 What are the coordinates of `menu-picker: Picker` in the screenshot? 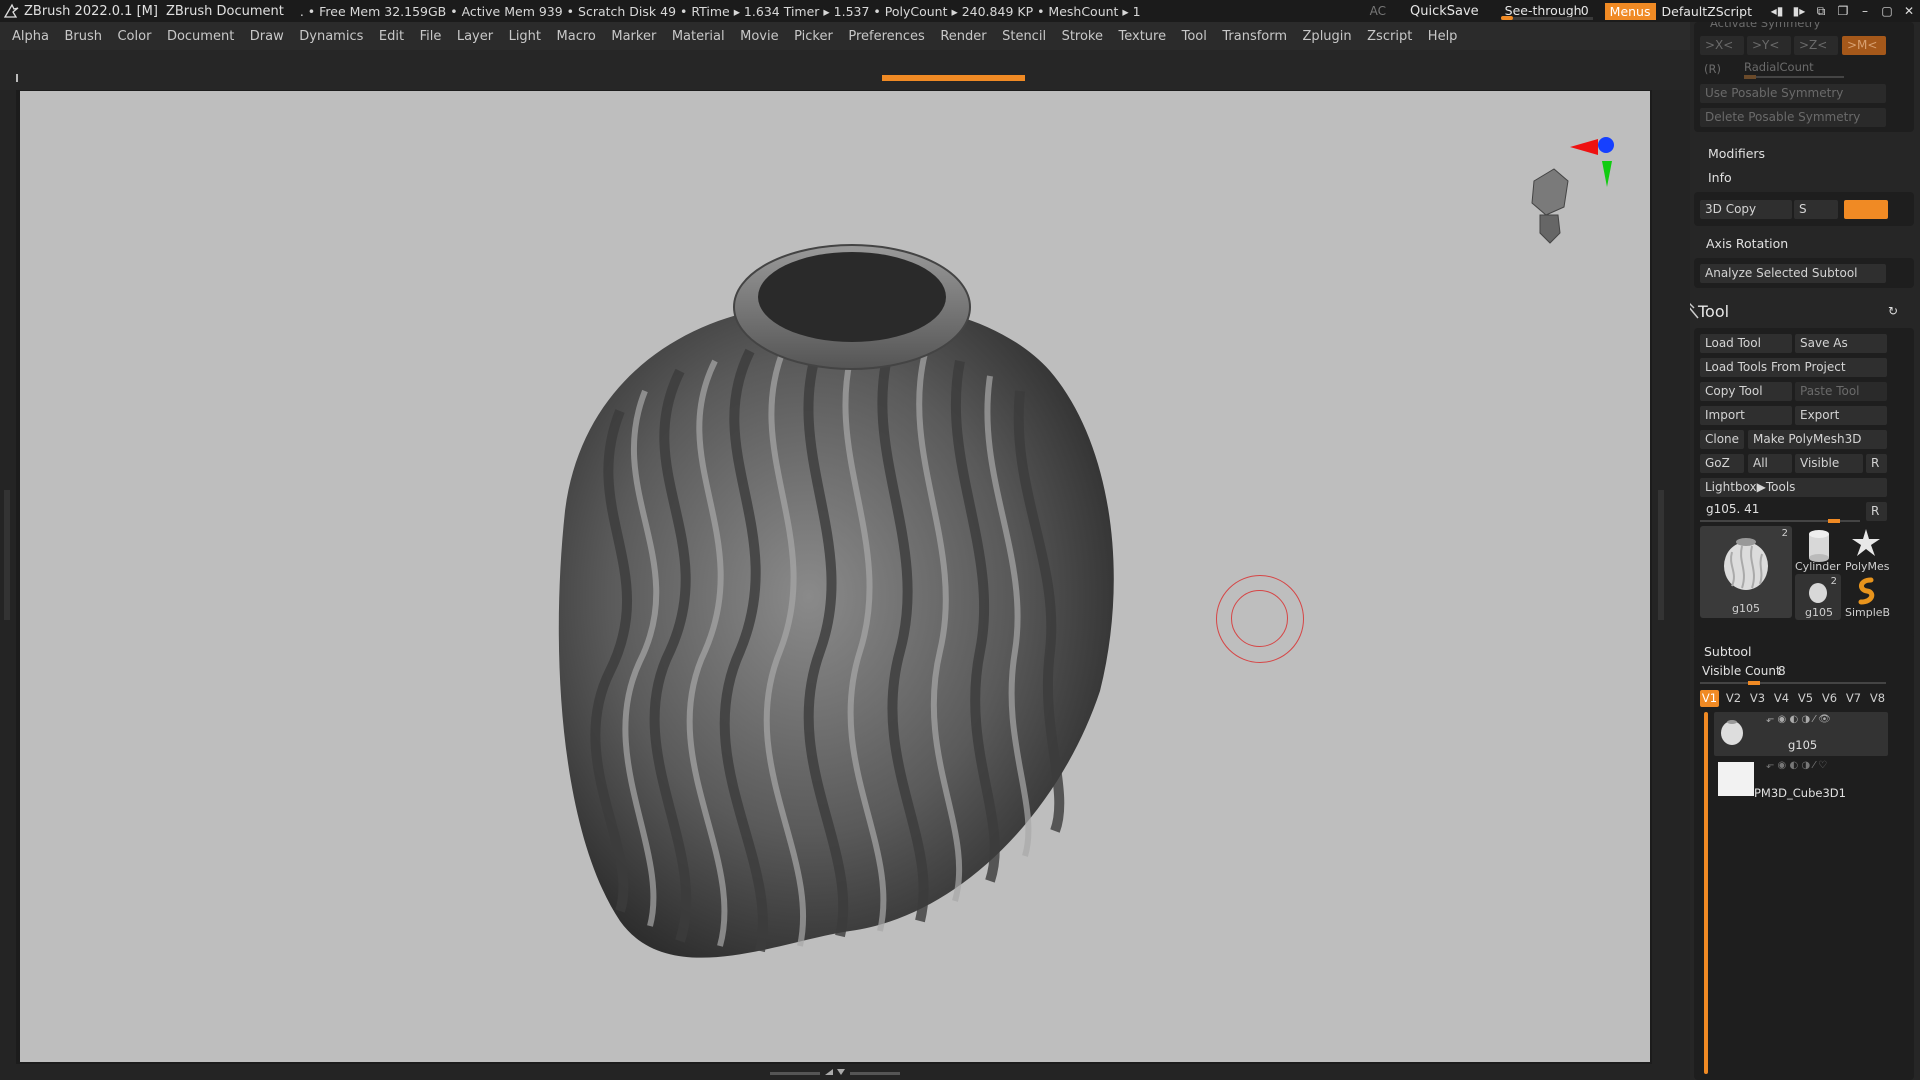 It's located at (813, 36).